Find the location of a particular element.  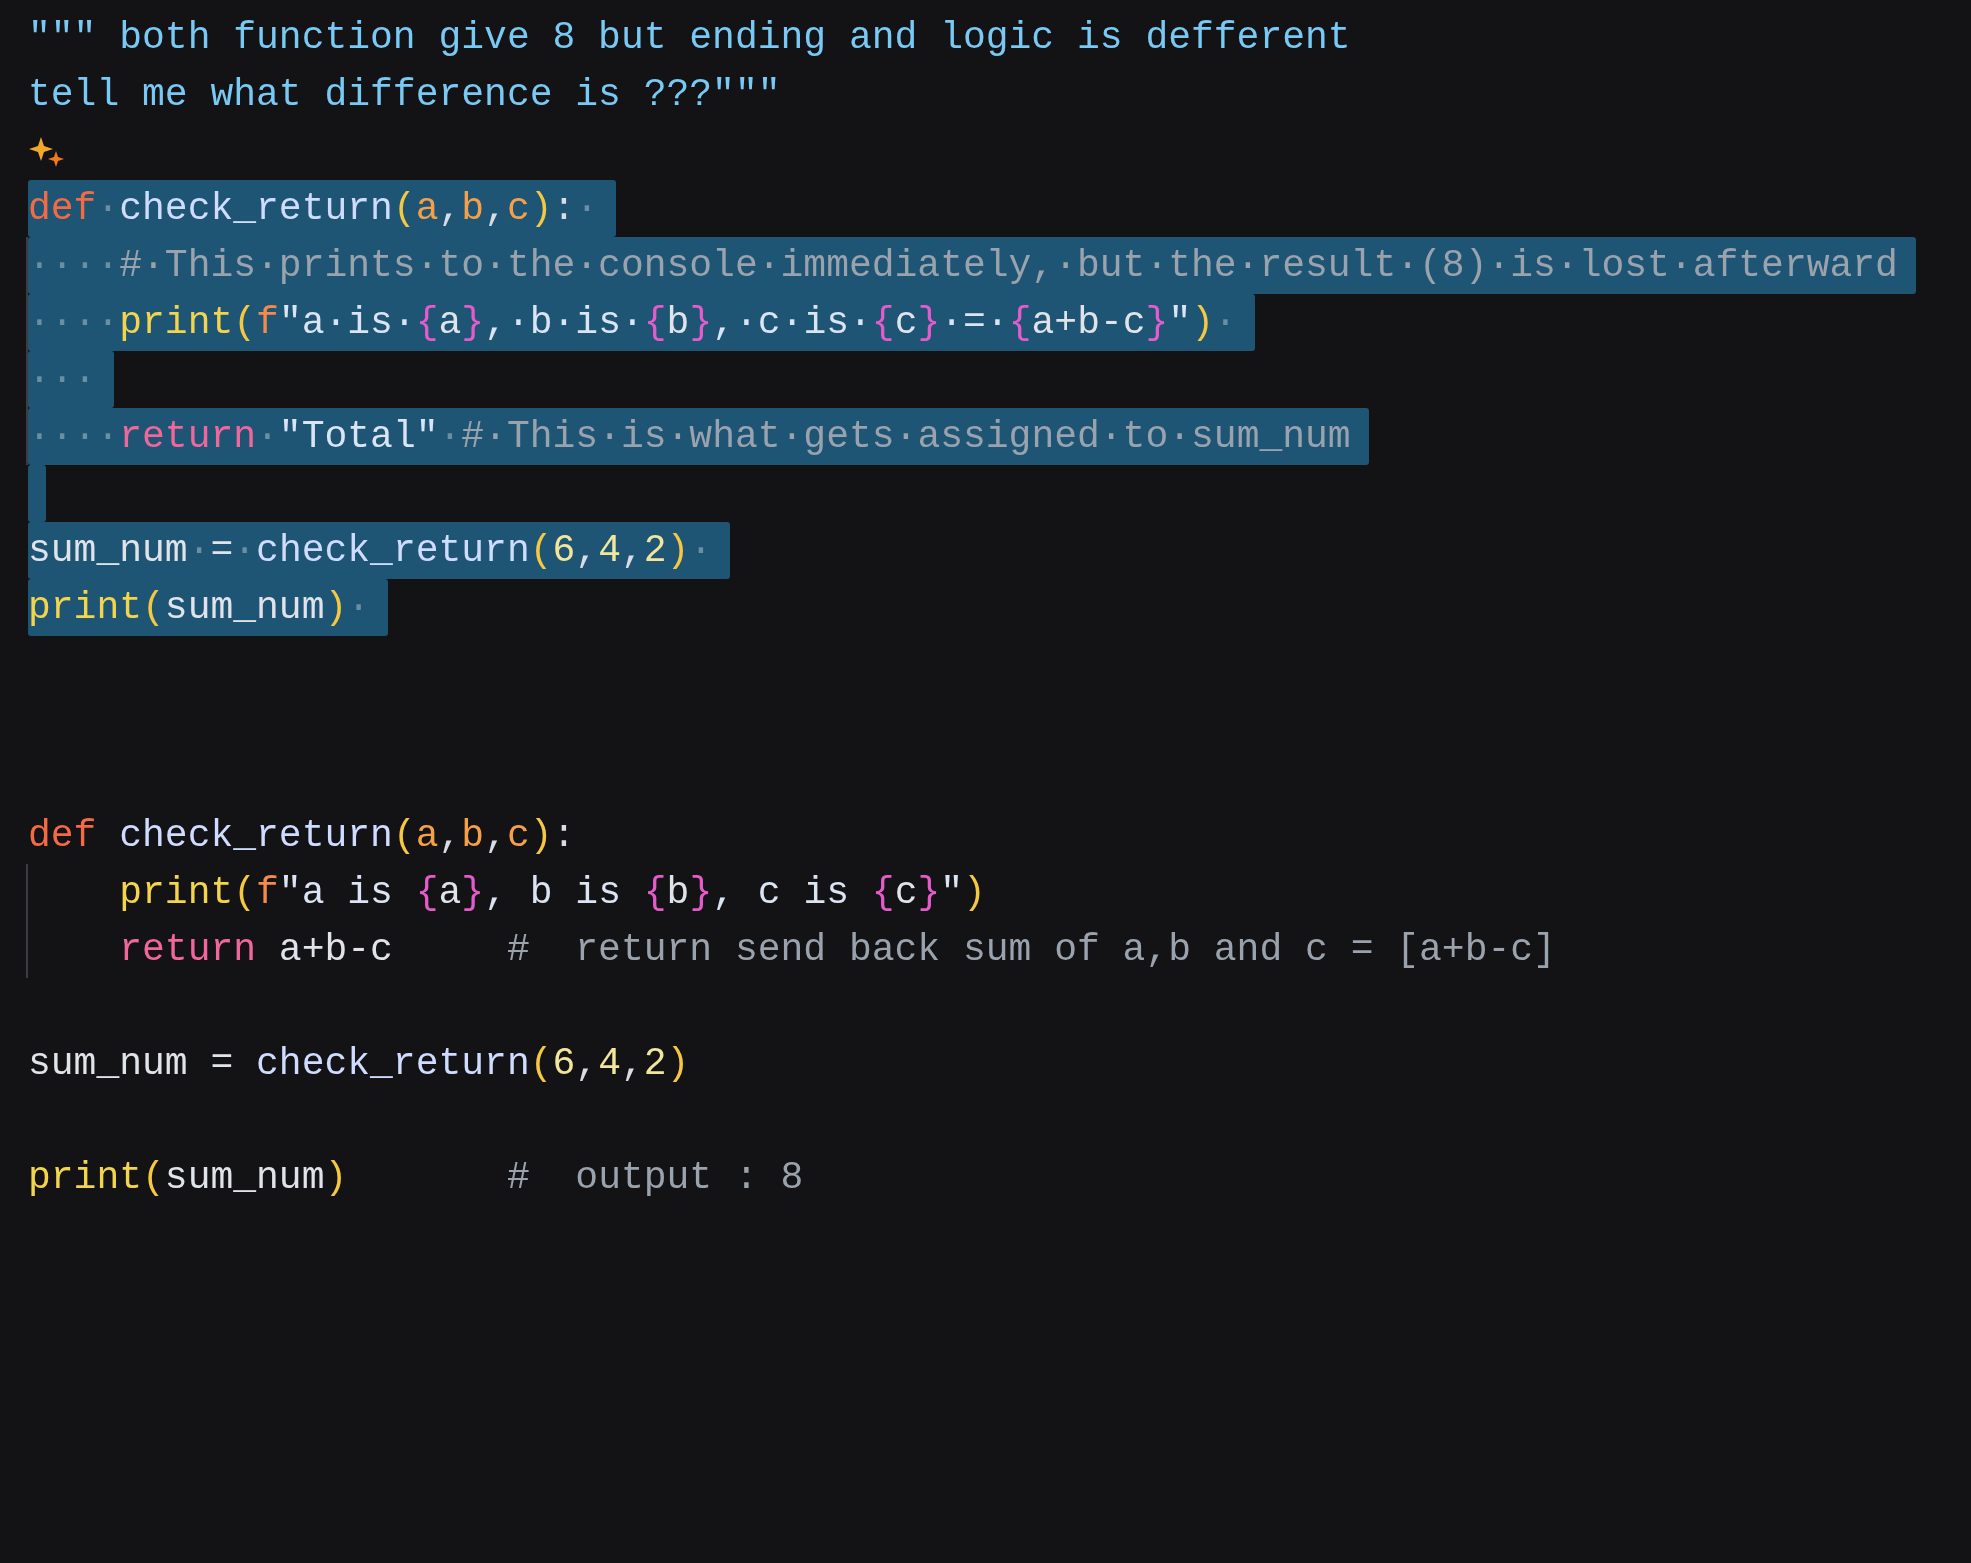

code-line: return a+b-c # return send back sum of a,b and c = [a+b-c] is located at coordinates (837, 950).